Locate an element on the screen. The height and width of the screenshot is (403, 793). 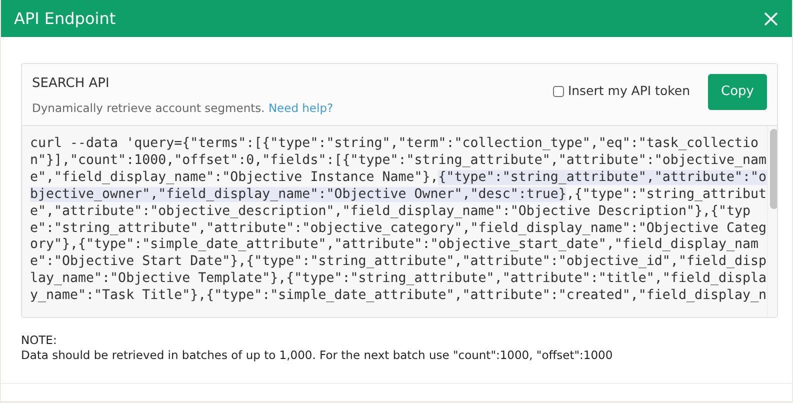
copy-button: Copy is located at coordinates (737, 92).